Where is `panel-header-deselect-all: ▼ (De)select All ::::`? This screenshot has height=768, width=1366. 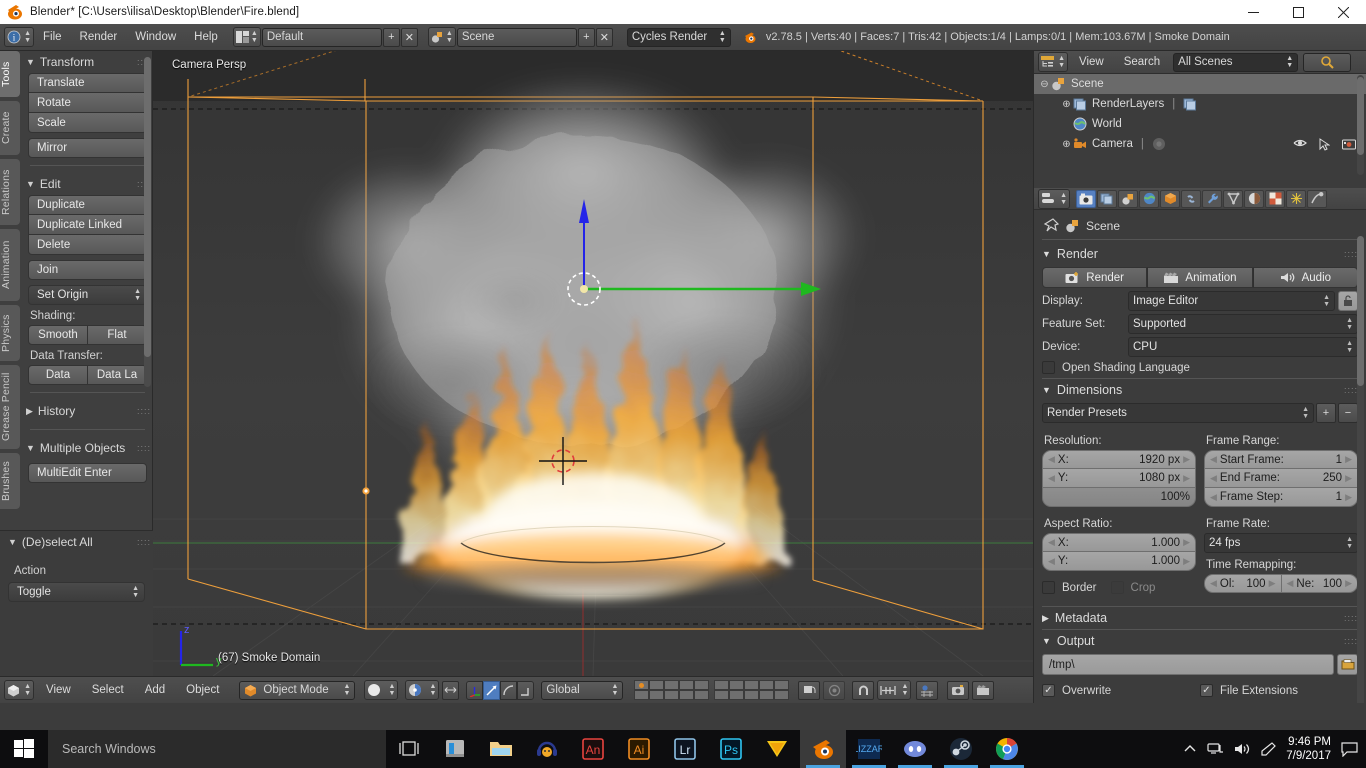 panel-header-deselect-all: ▼ (De)select All :::: is located at coordinates (76, 542).